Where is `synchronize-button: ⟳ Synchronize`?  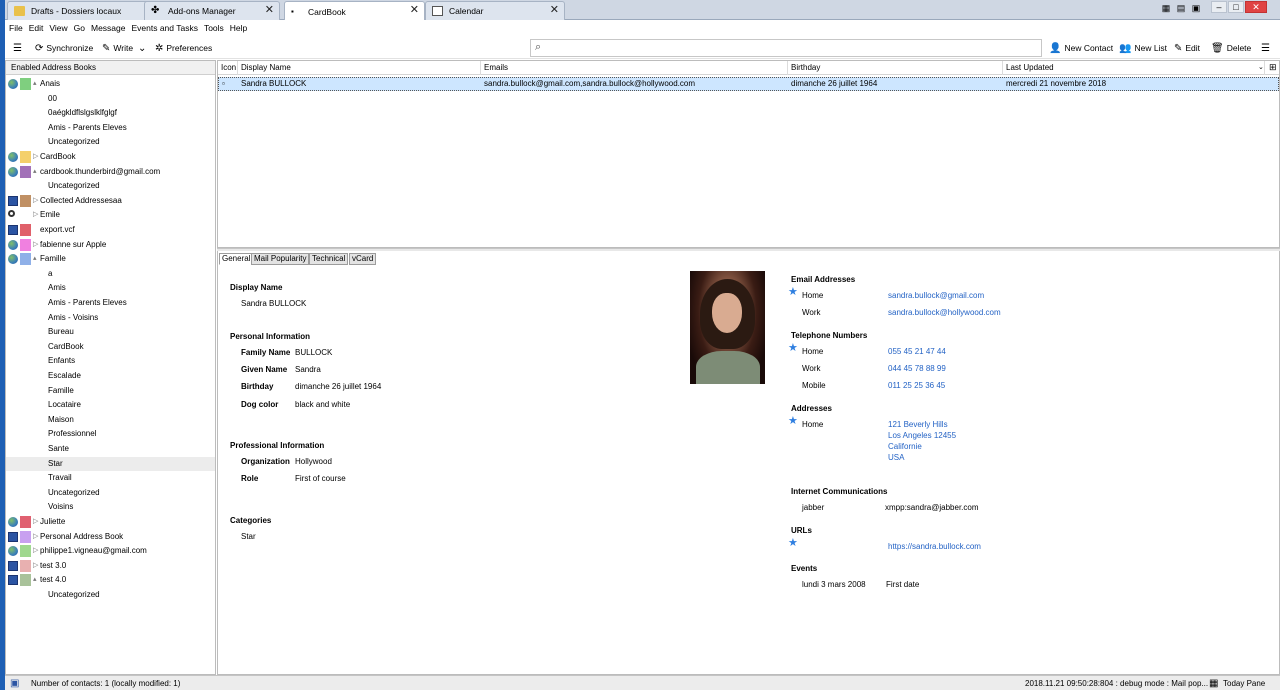 synchronize-button: ⟳ Synchronize is located at coordinates (64, 48).